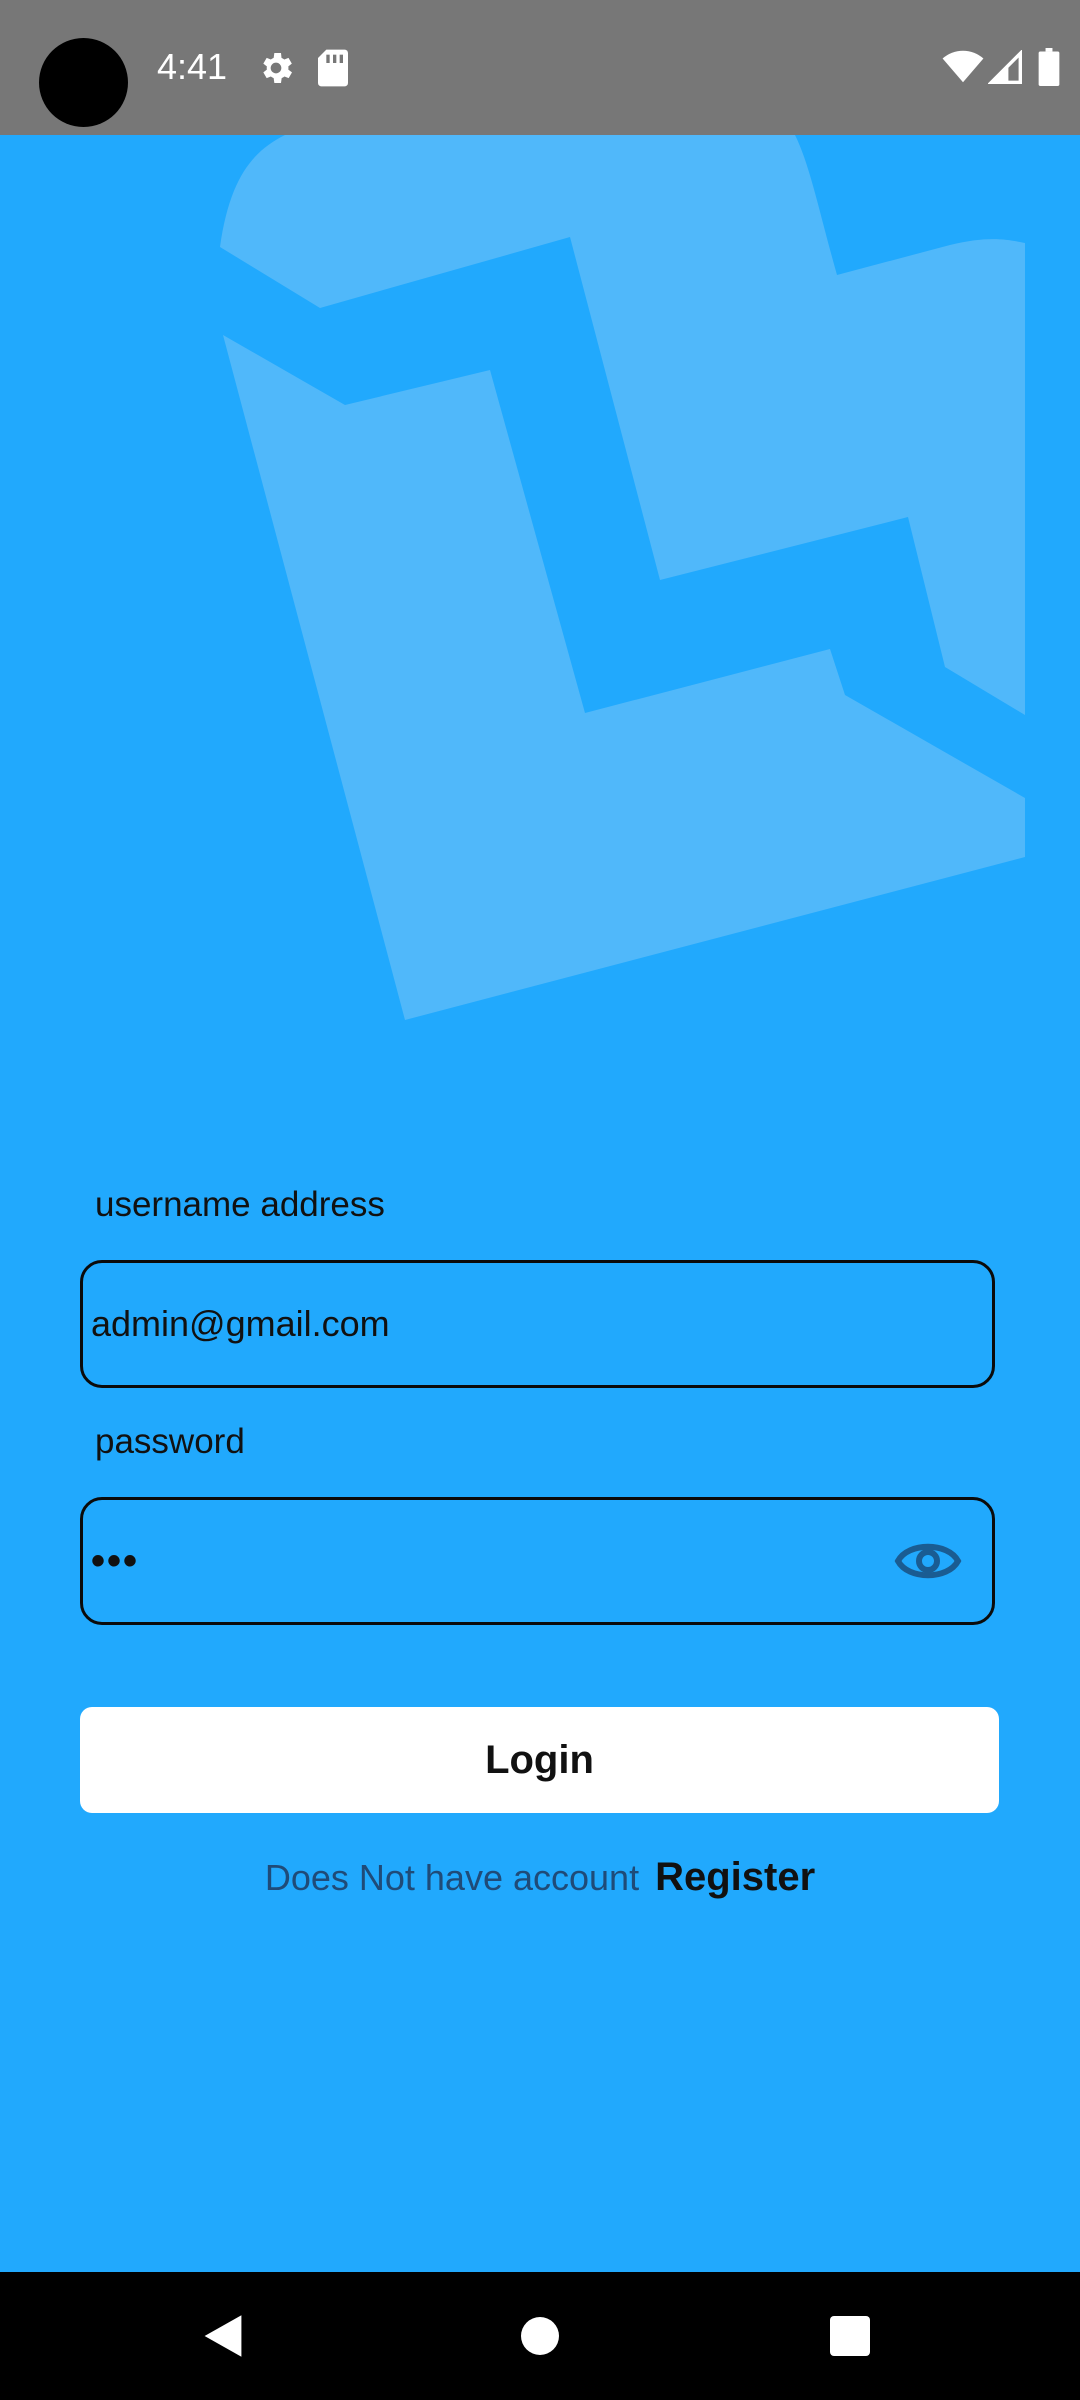 This screenshot has height=2400, width=1080. I want to click on login-button: Login, so click(539, 1760).